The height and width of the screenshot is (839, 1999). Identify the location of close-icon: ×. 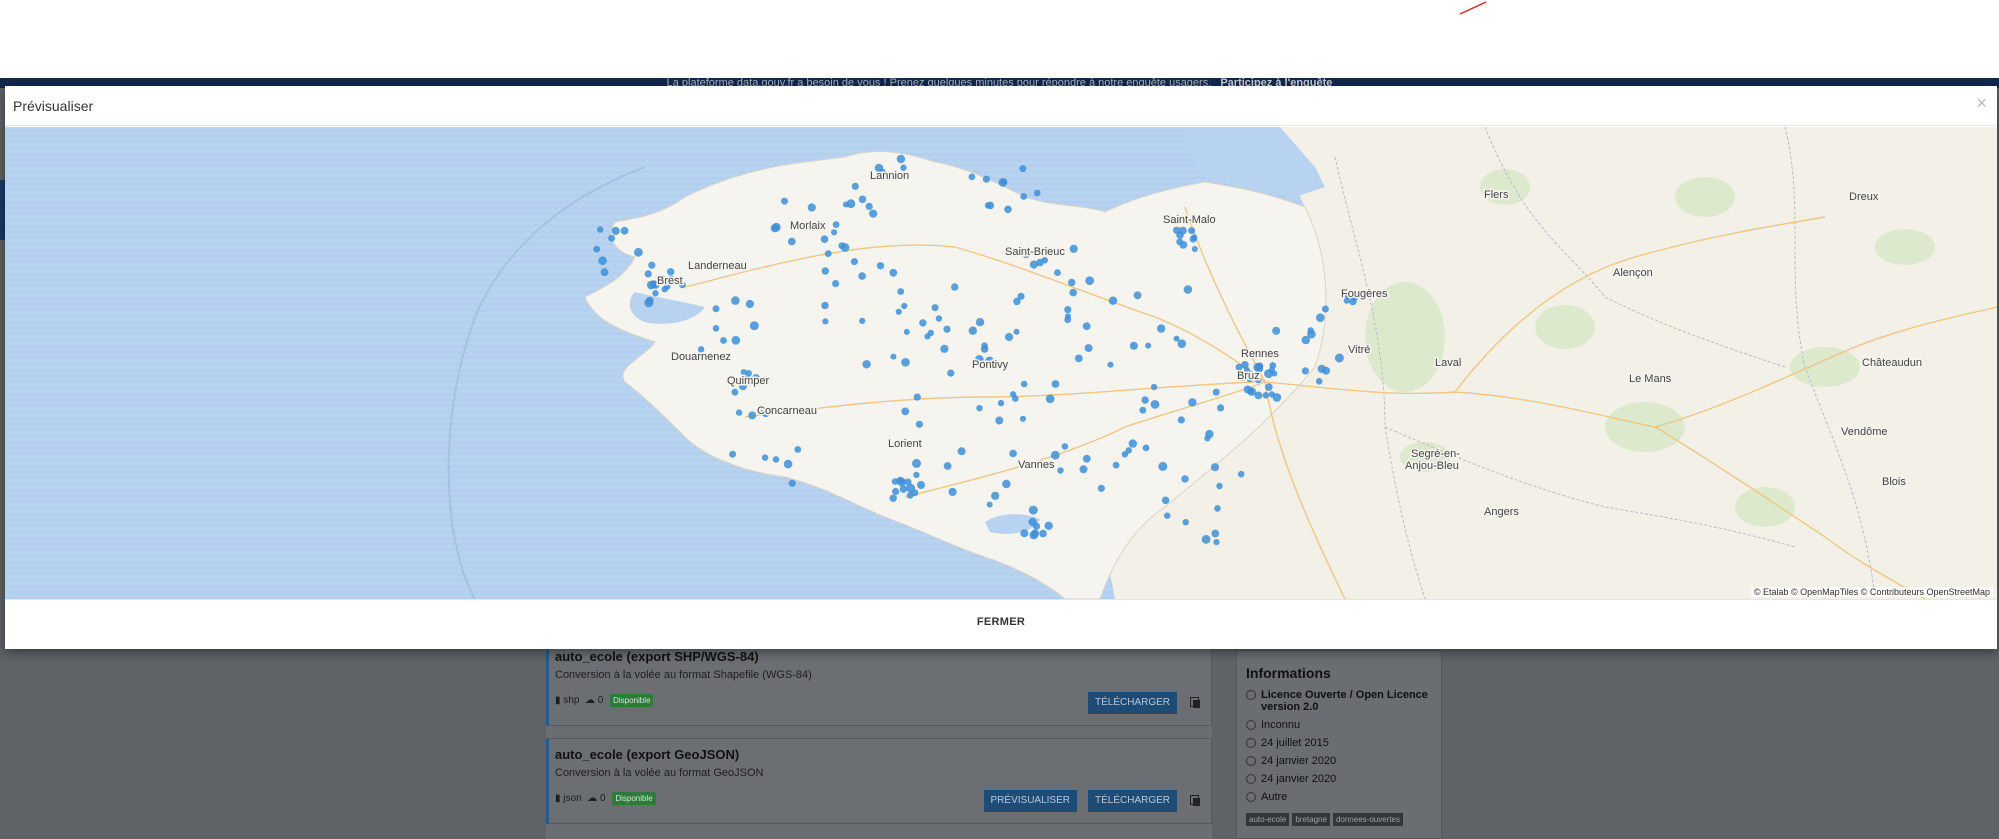
(1981, 103).